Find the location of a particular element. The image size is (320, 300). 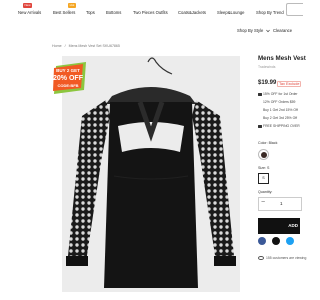

breadcrumb: Home / Mens Mesh Vest Set SKU67865 is located at coordinates (87, 46).